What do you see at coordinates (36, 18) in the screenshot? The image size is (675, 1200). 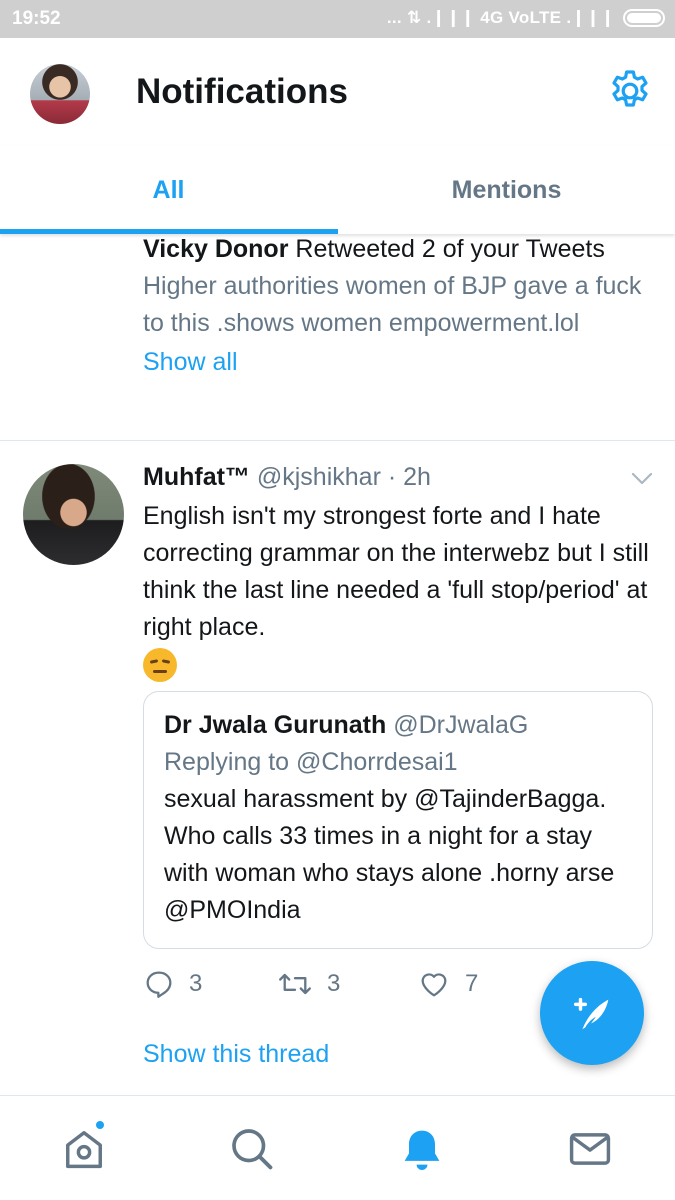 I see `status-time: 19:52` at bounding box center [36, 18].